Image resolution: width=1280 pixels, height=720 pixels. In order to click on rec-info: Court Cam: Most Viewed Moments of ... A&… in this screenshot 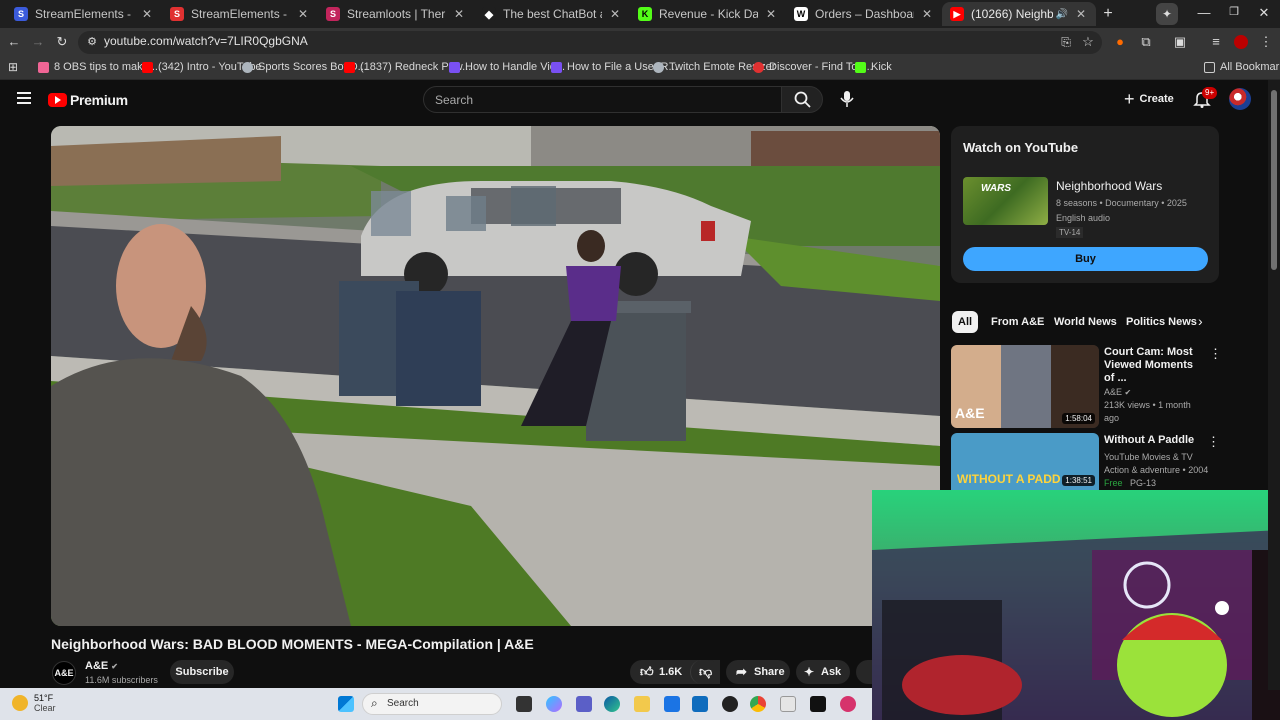, I will do `click(1154, 385)`.